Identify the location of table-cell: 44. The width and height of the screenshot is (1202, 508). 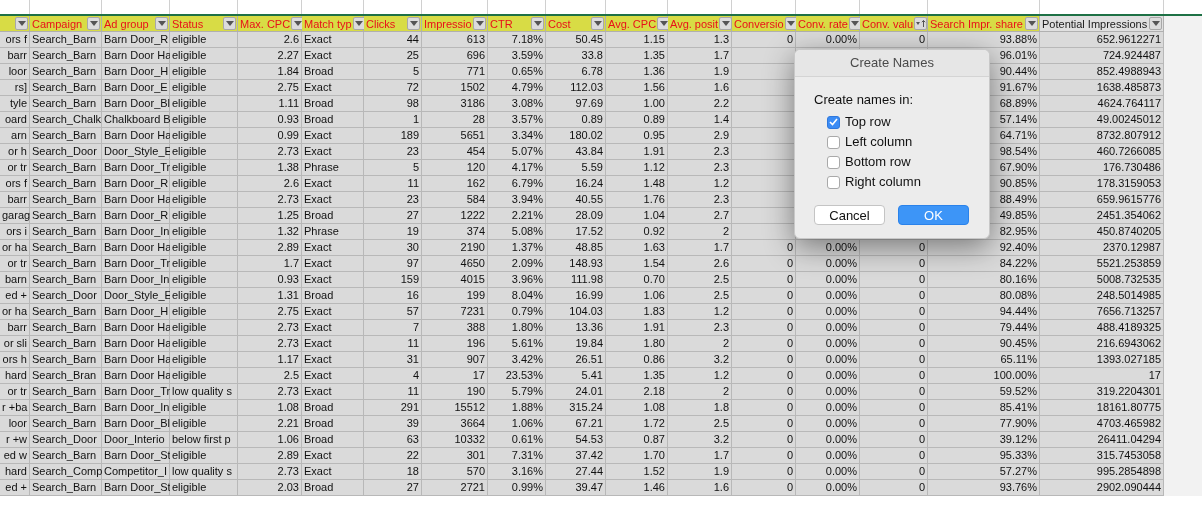
(393, 40).